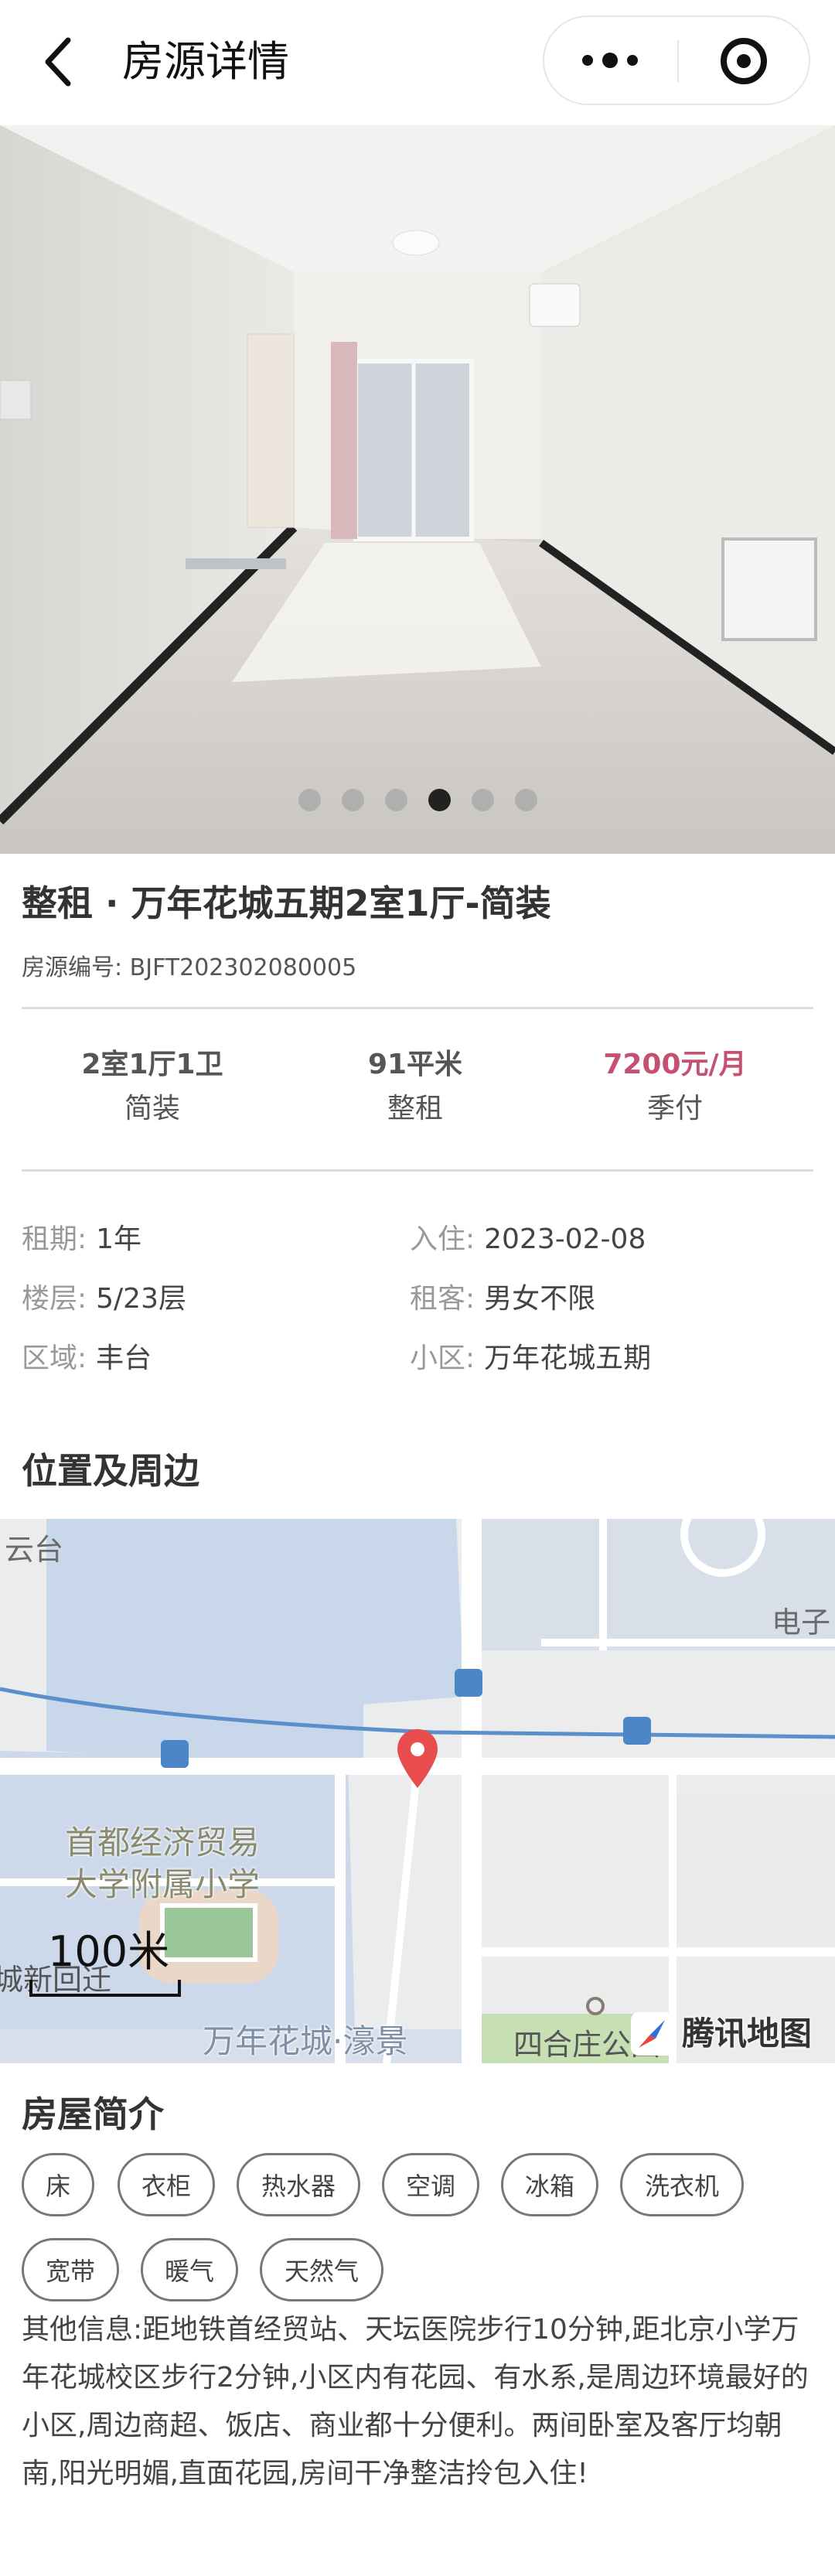  I want to click on detail-floor: 楼层: 5/23层, so click(104, 1299).